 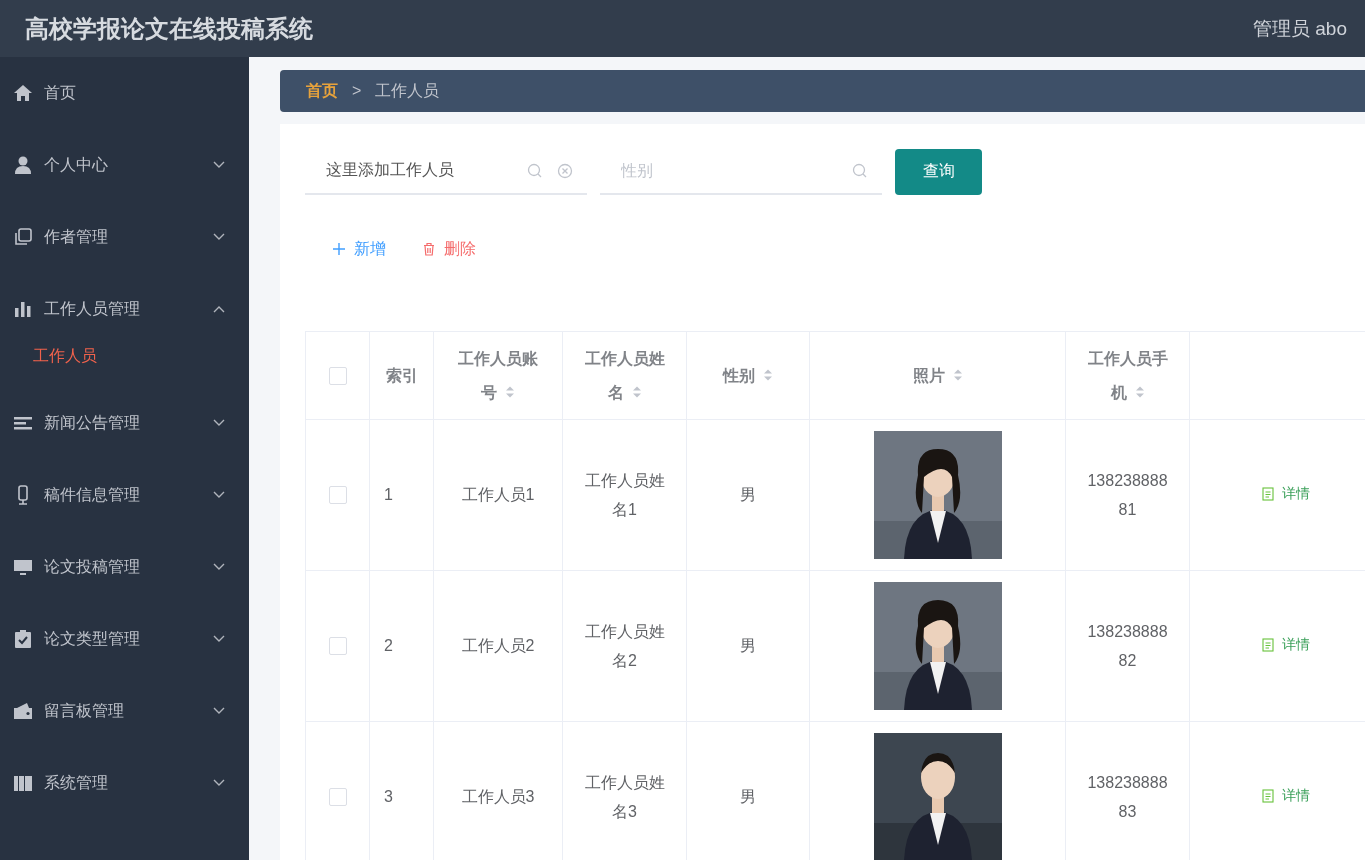 What do you see at coordinates (124, 93) in the screenshot?
I see `menu-item: 首页` at bounding box center [124, 93].